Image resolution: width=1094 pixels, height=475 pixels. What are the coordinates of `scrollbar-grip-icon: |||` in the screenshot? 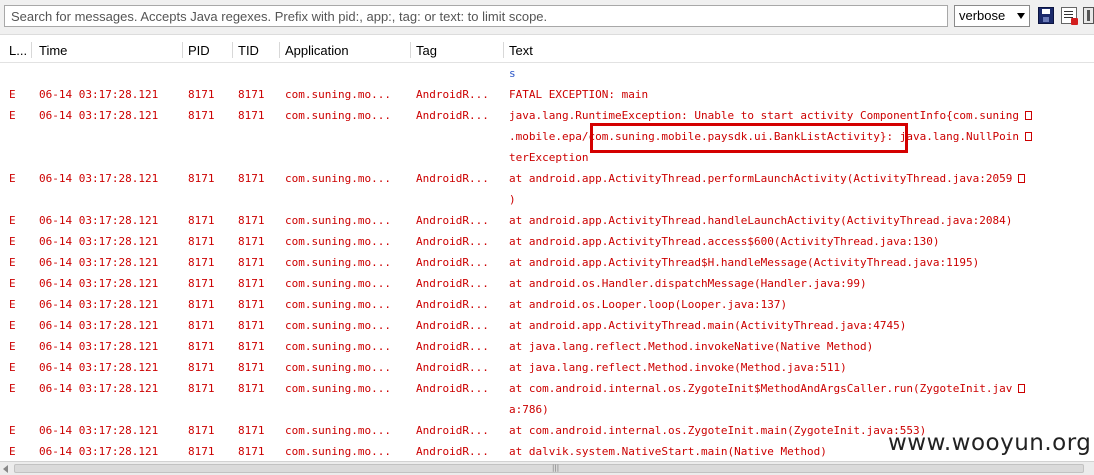 It's located at (556, 468).